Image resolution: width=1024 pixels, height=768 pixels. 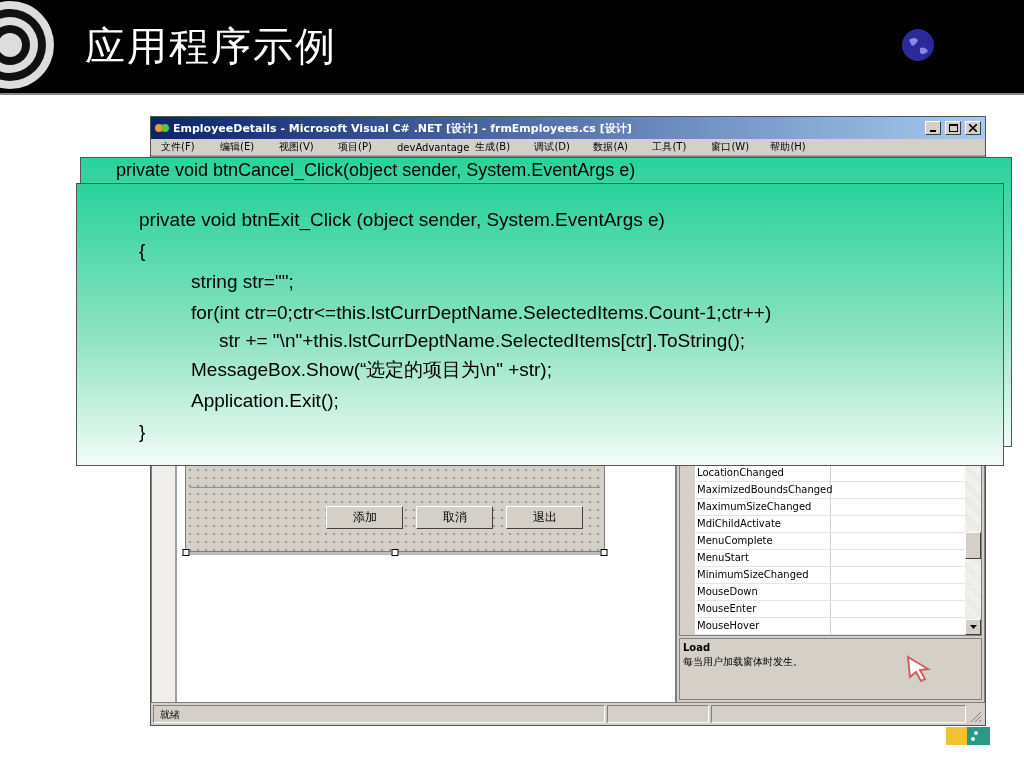 I want to click on code-line: for(int ctr=0;ctr<=this.lstCurrDeptName.SelectedItems.Count-1;ctr++), so click(x=481, y=313).